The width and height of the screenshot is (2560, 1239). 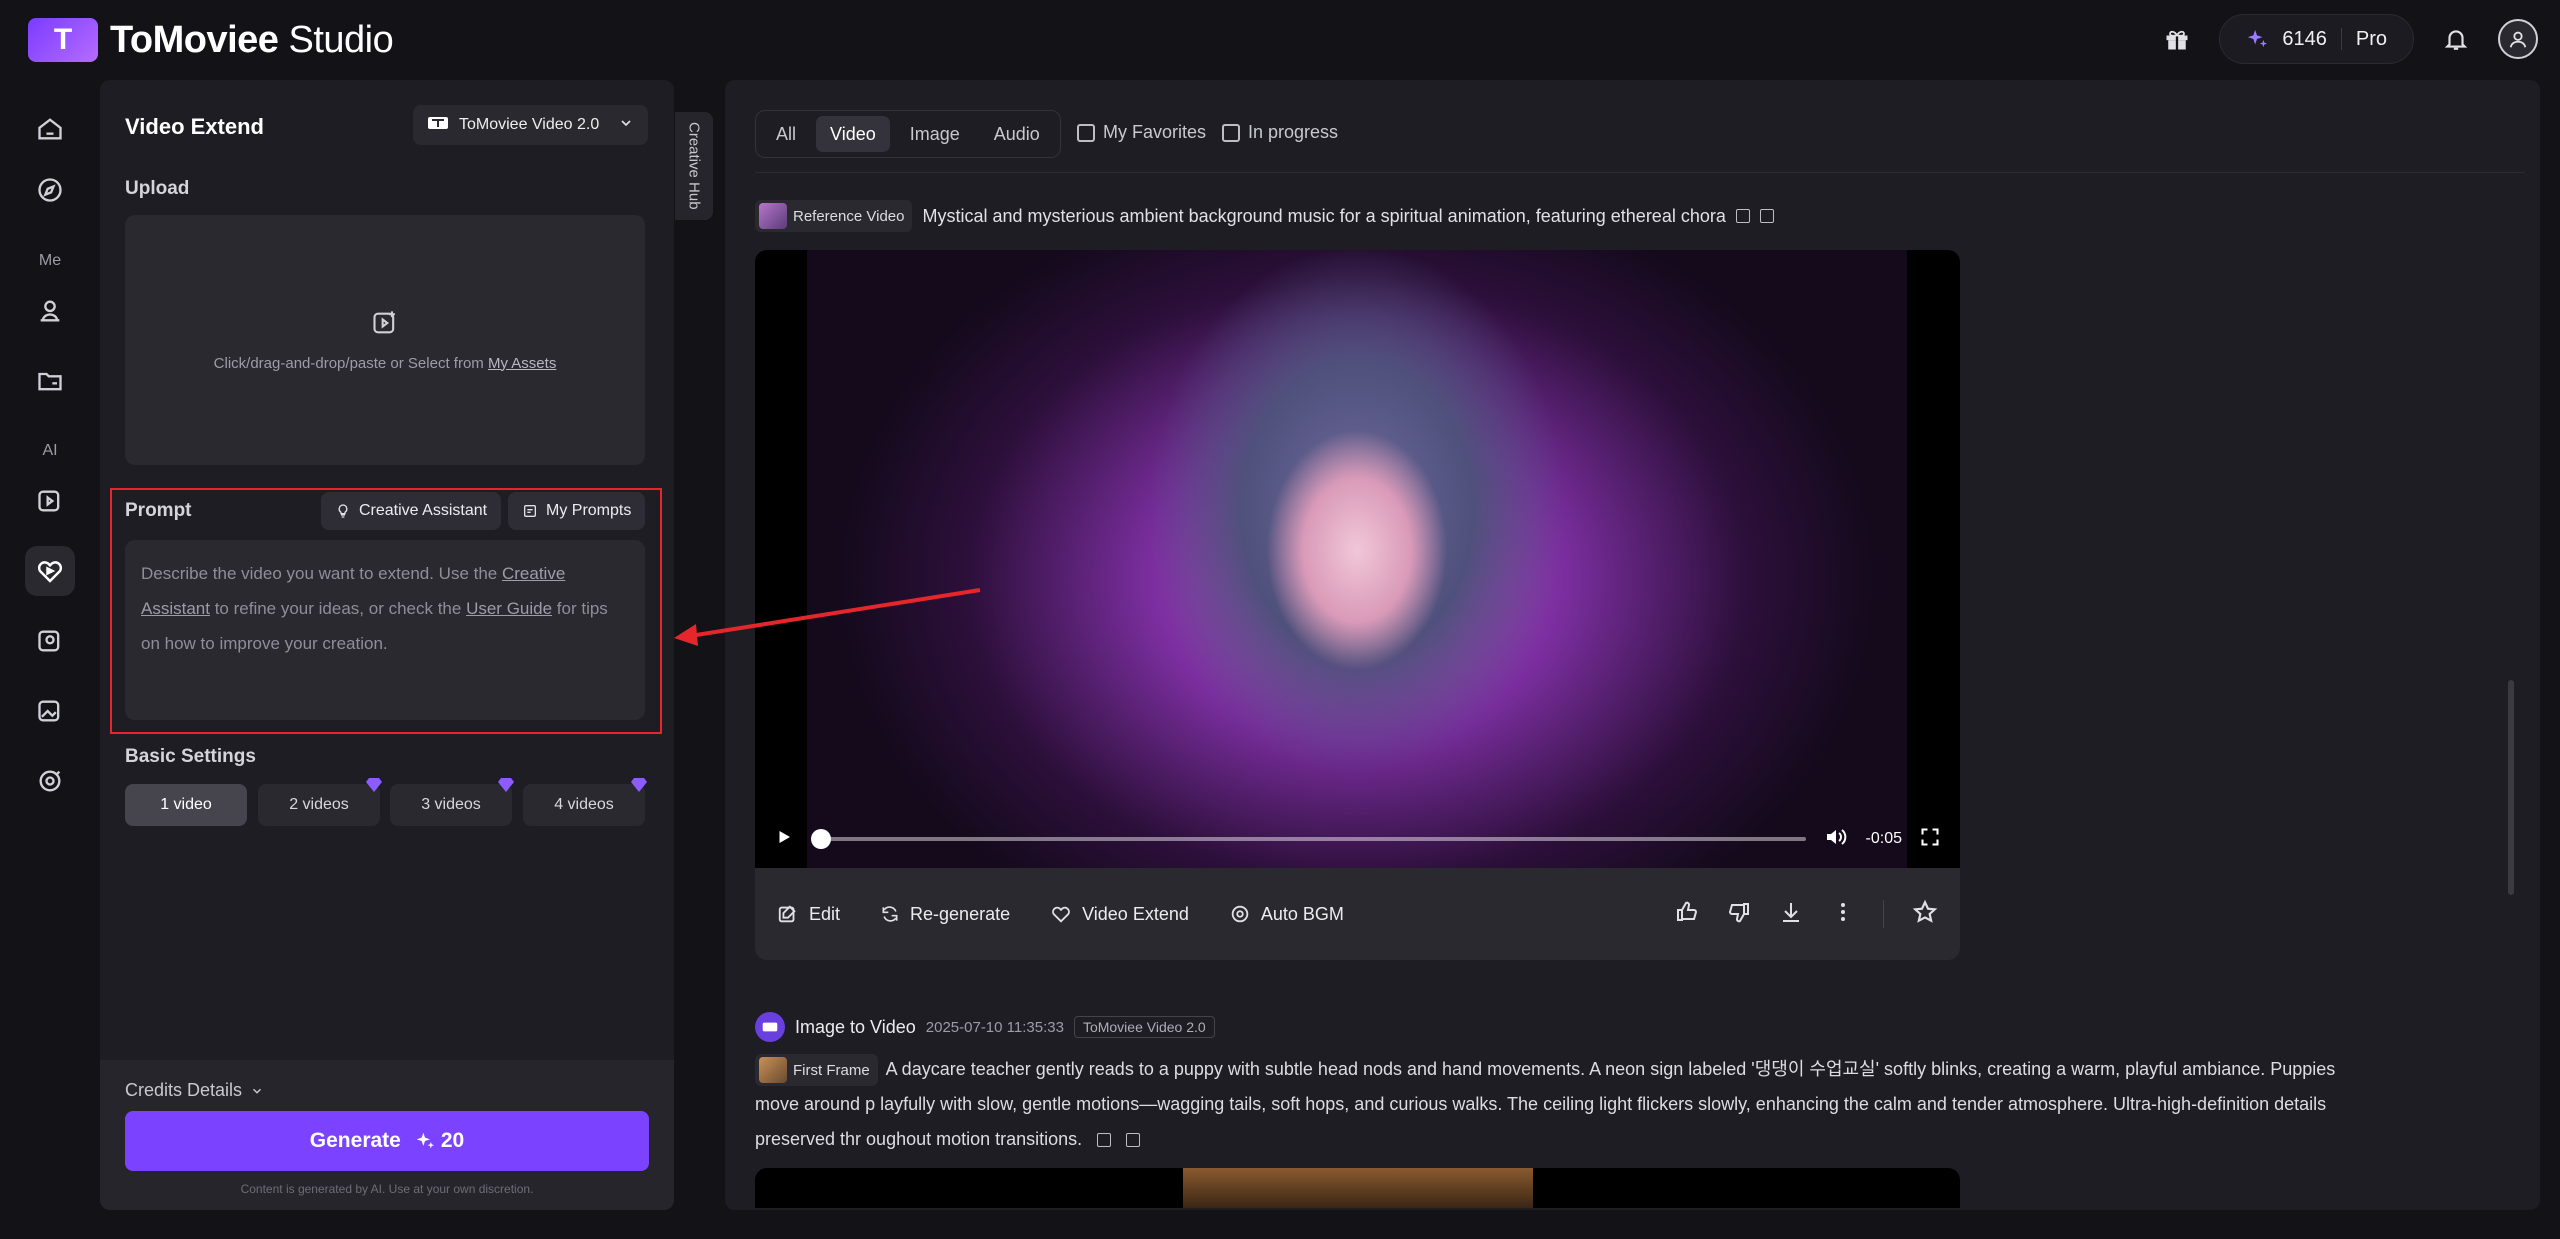 I want to click on generate-cost: 20, so click(x=452, y=1140).